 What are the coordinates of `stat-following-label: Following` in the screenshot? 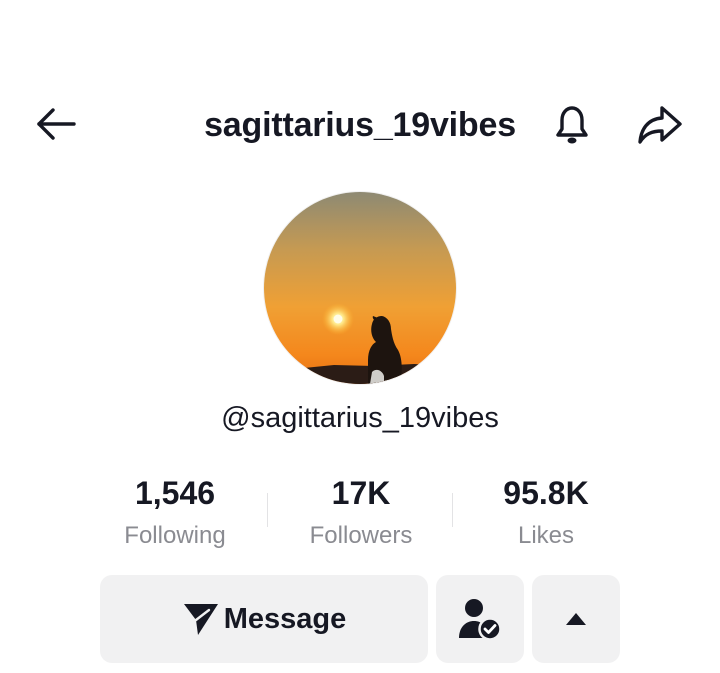 It's located at (175, 535).